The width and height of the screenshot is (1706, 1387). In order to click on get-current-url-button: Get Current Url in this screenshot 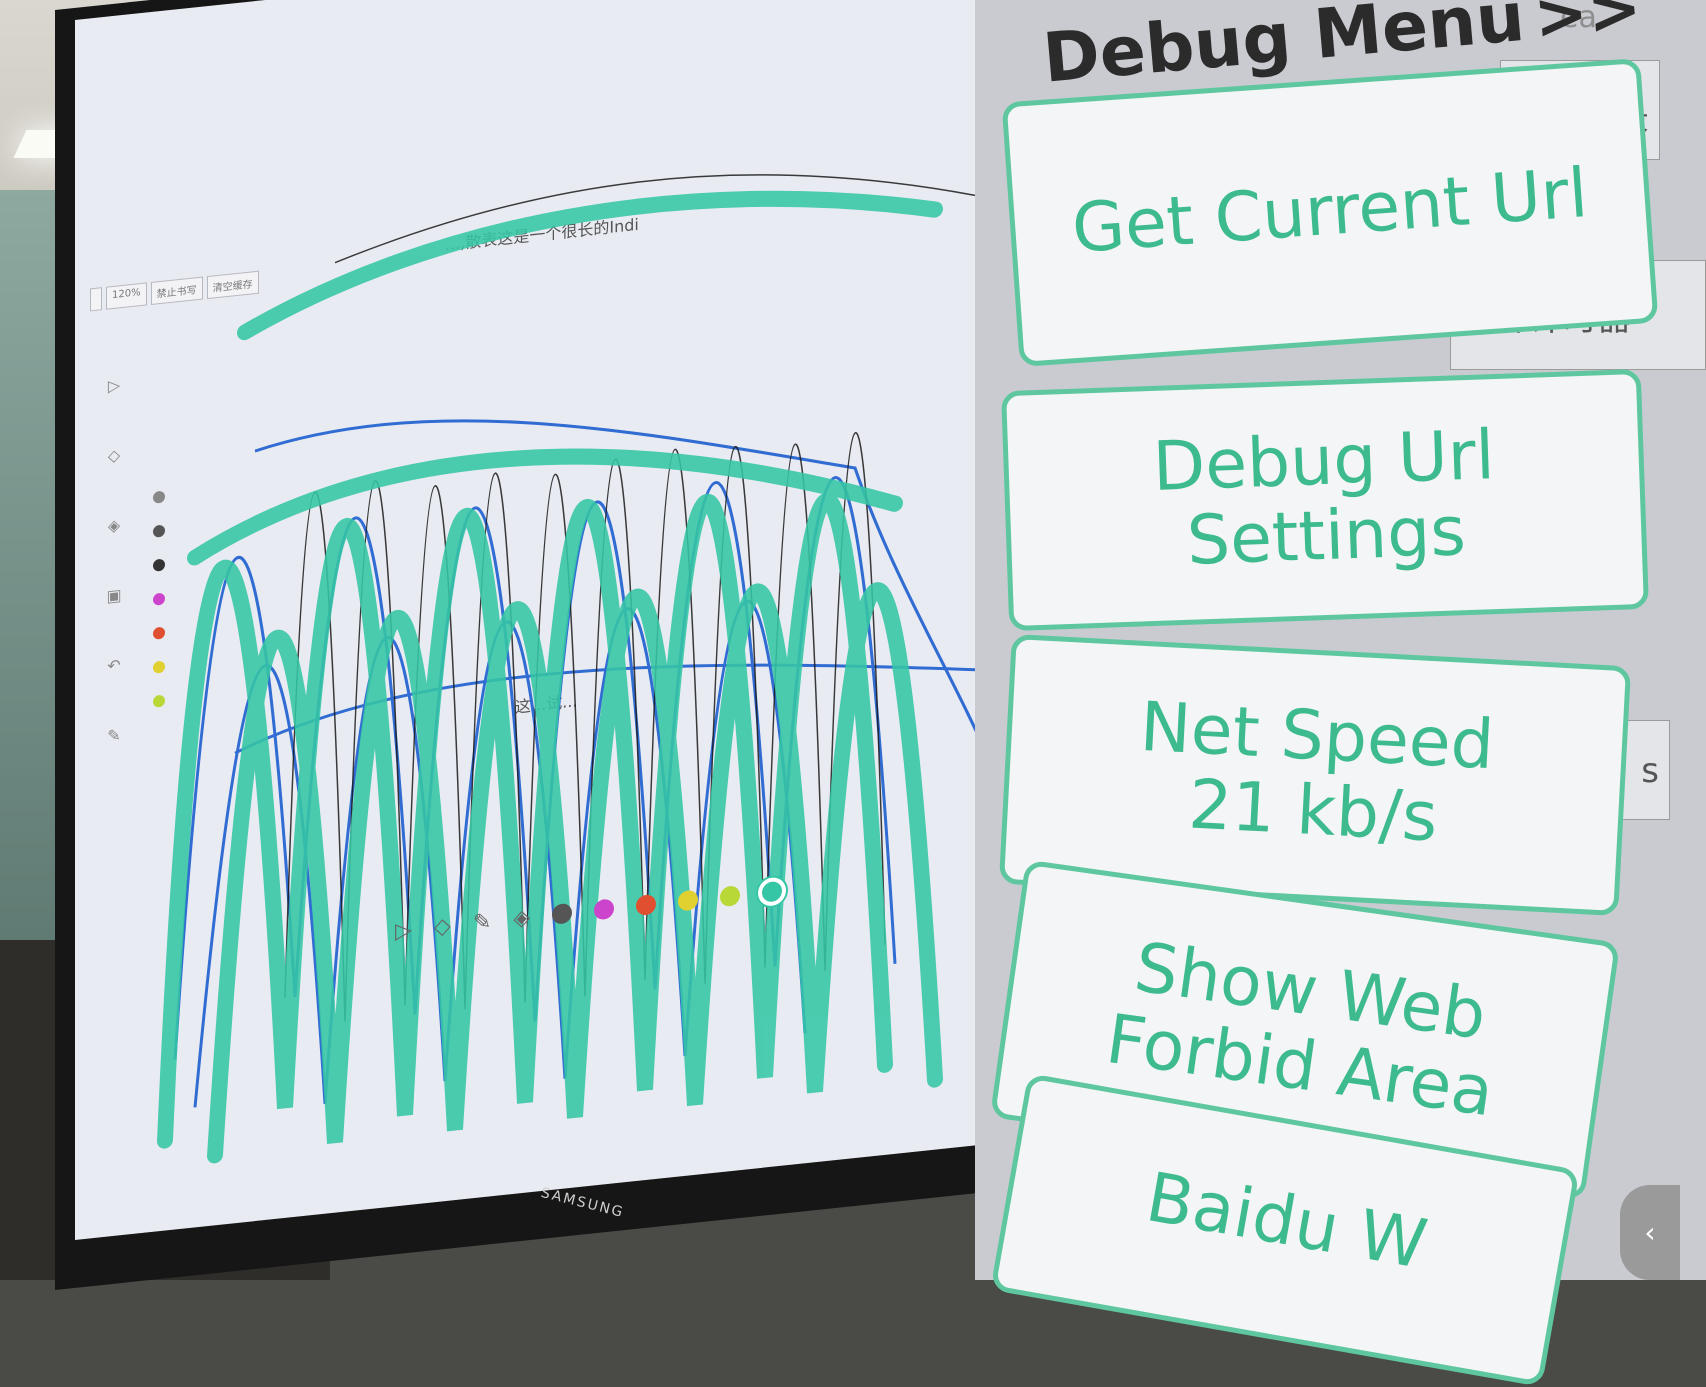, I will do `click(1330, 212)`.